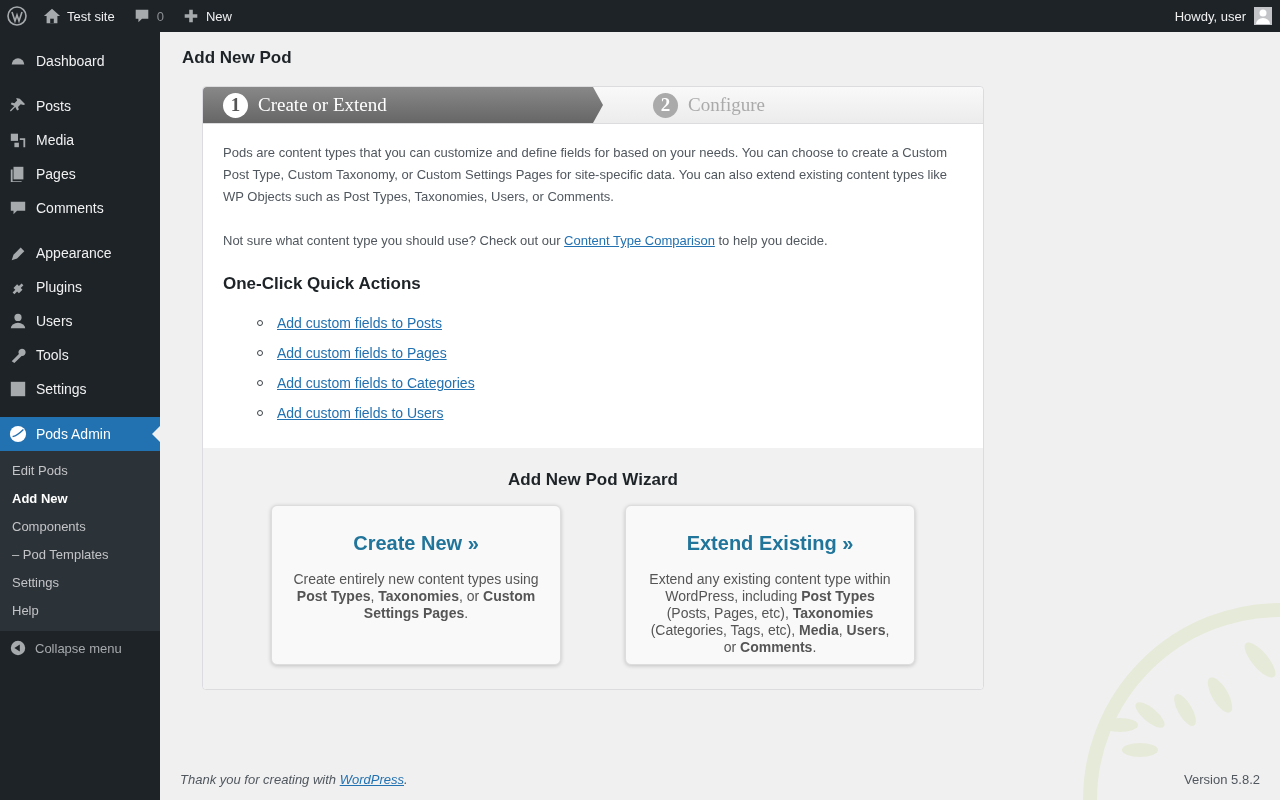 The width and height of the screenshot is (1280, 800). What do you see at coordinates (79, 16) in the screenshot?
I see `site-name-link: Test site` at bounding box center [79, 16].